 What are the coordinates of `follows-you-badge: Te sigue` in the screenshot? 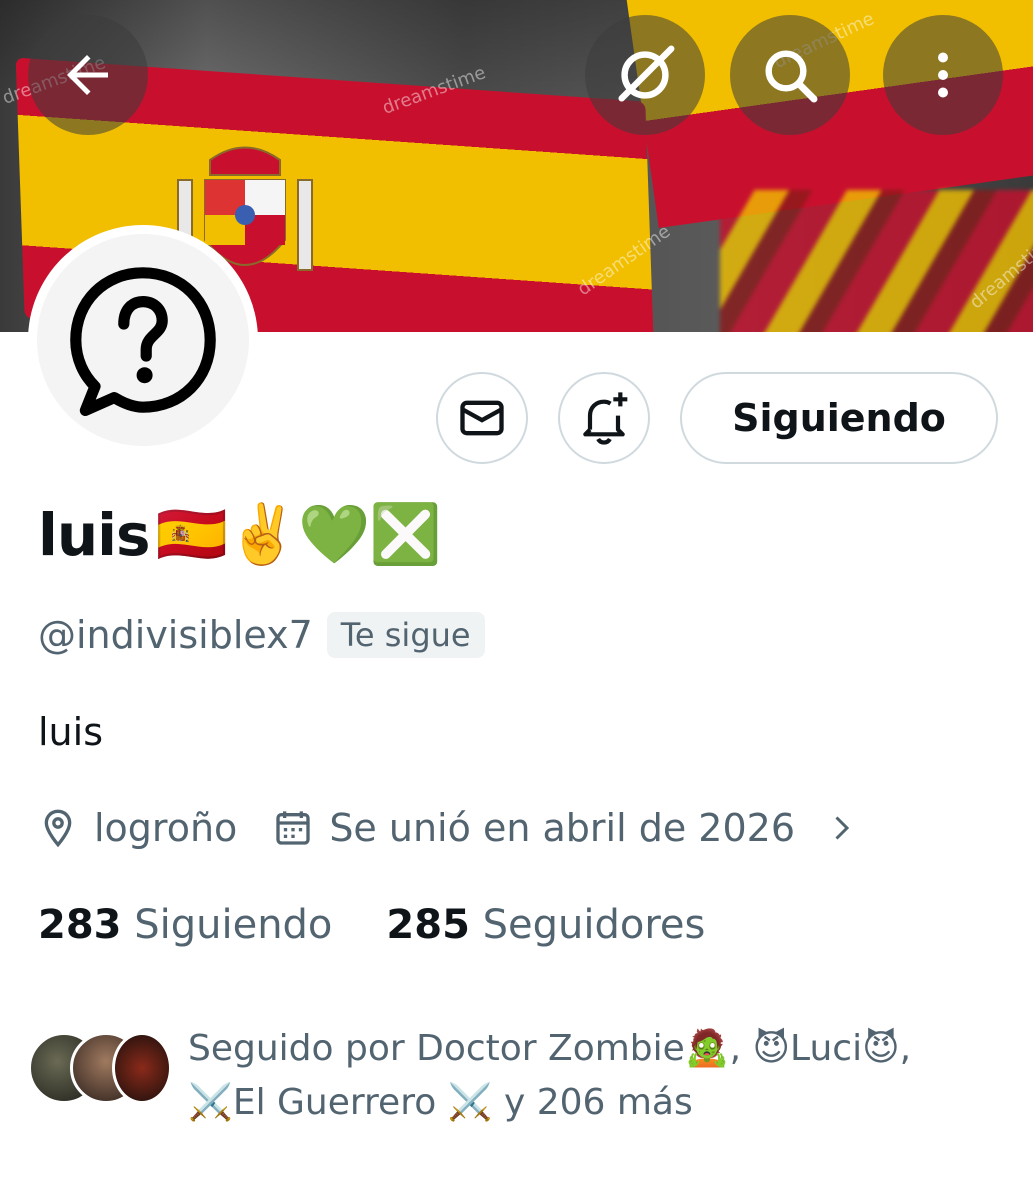 It's located at (405, 635).